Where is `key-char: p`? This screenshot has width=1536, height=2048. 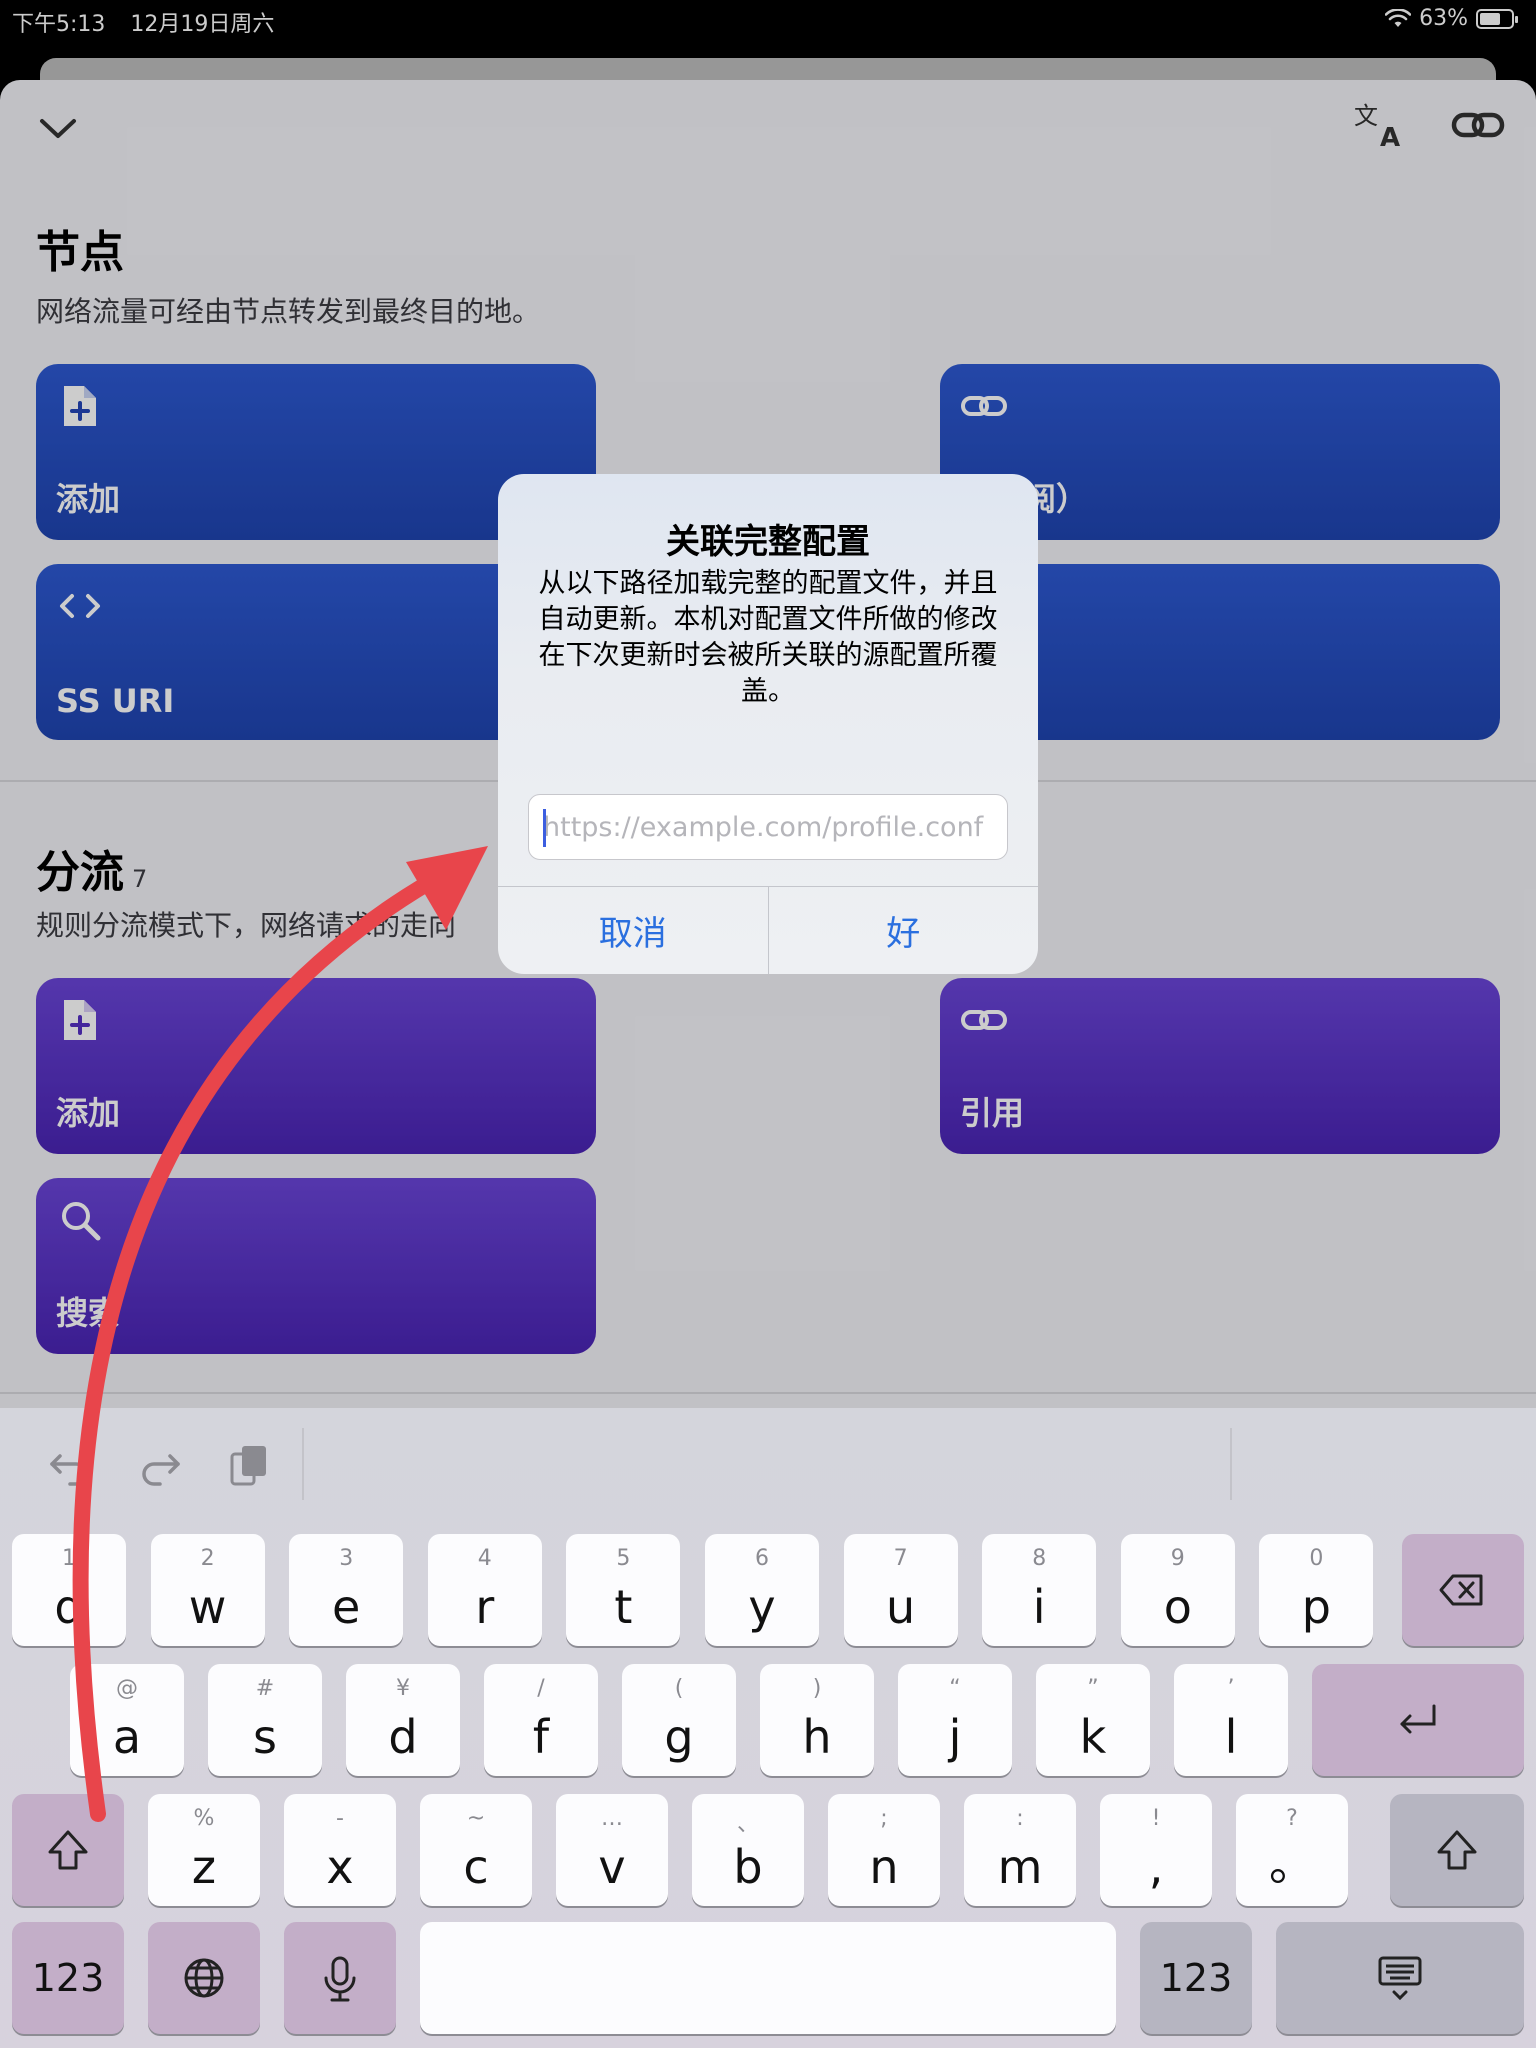
key-char: p is located at coordinates (1316, 1607).